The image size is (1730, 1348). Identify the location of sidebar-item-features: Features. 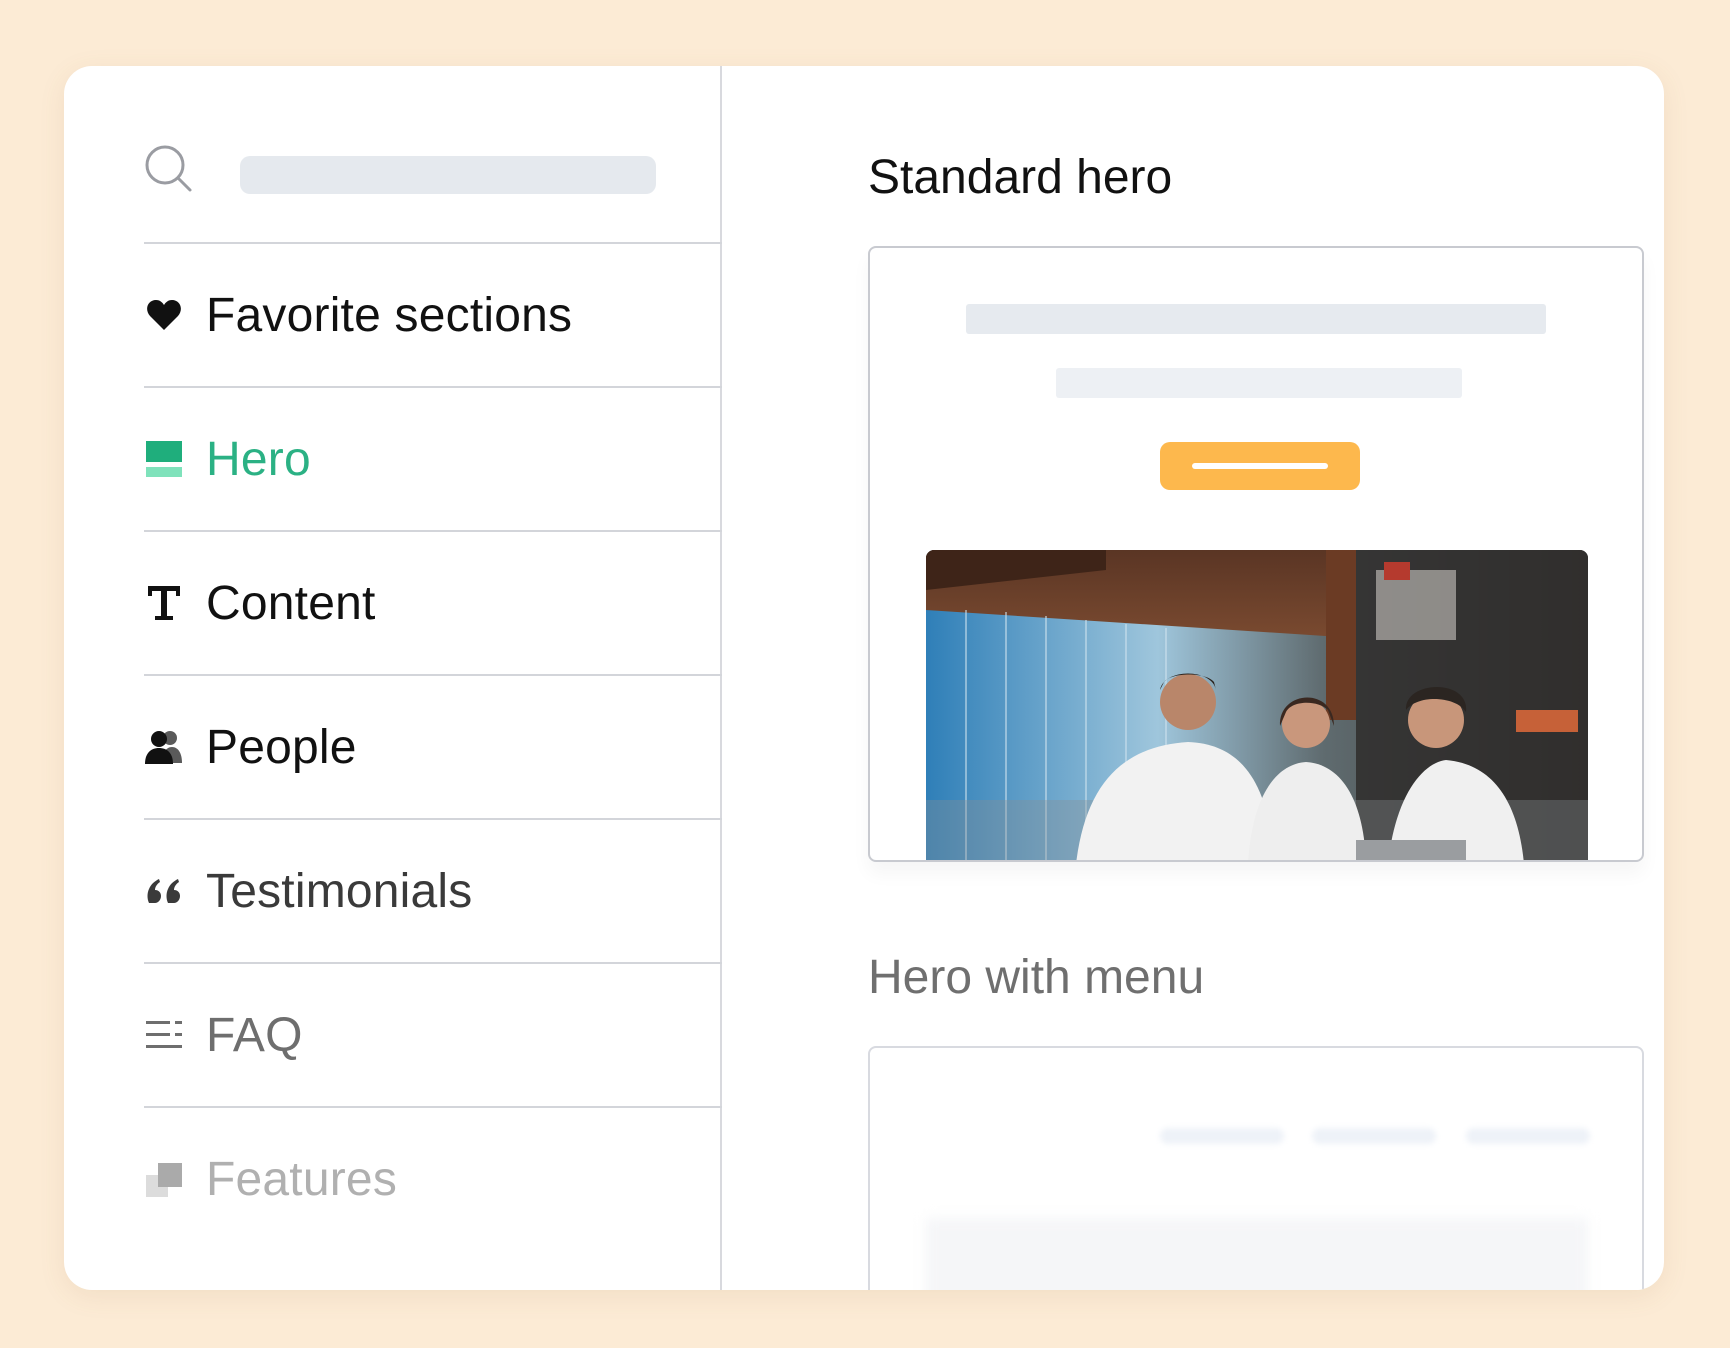
(433, 1179).